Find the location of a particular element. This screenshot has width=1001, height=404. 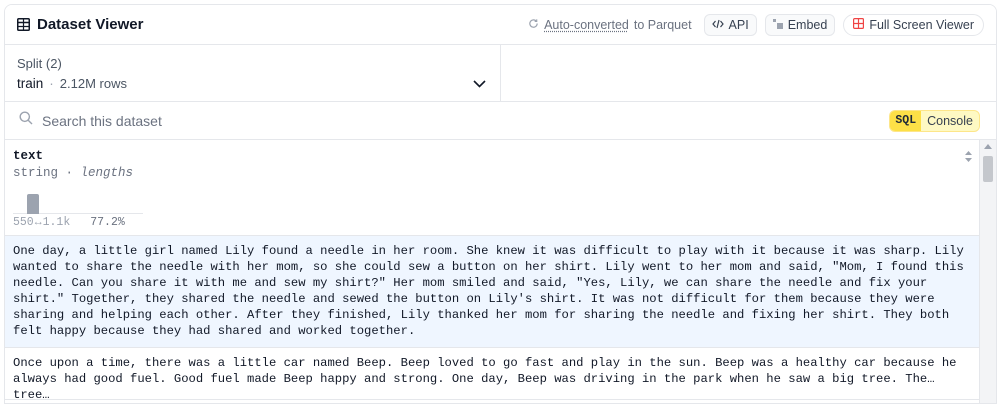

chevron-down-icon is located at coordinates (479, 84).